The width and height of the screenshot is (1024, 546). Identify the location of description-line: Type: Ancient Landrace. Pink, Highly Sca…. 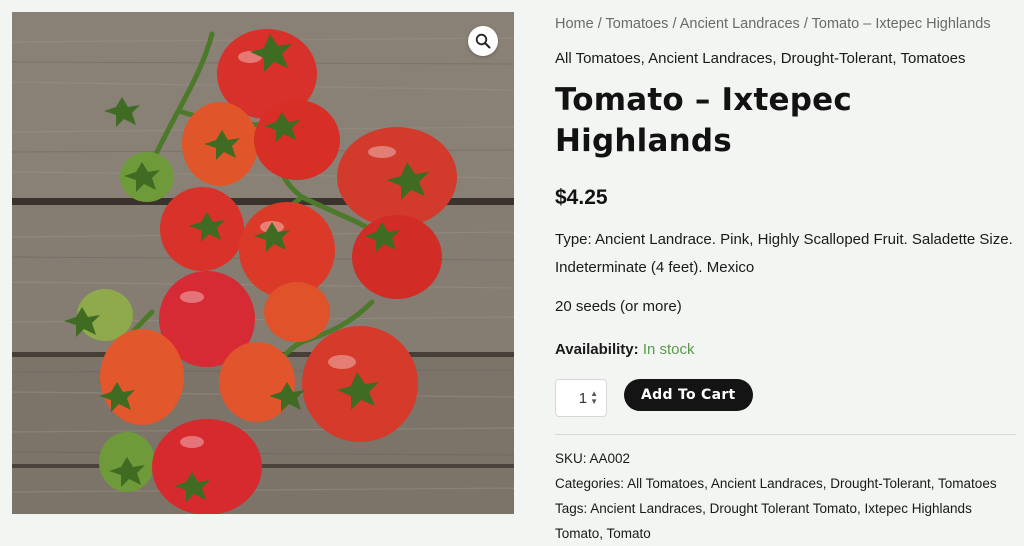
(784, 239).